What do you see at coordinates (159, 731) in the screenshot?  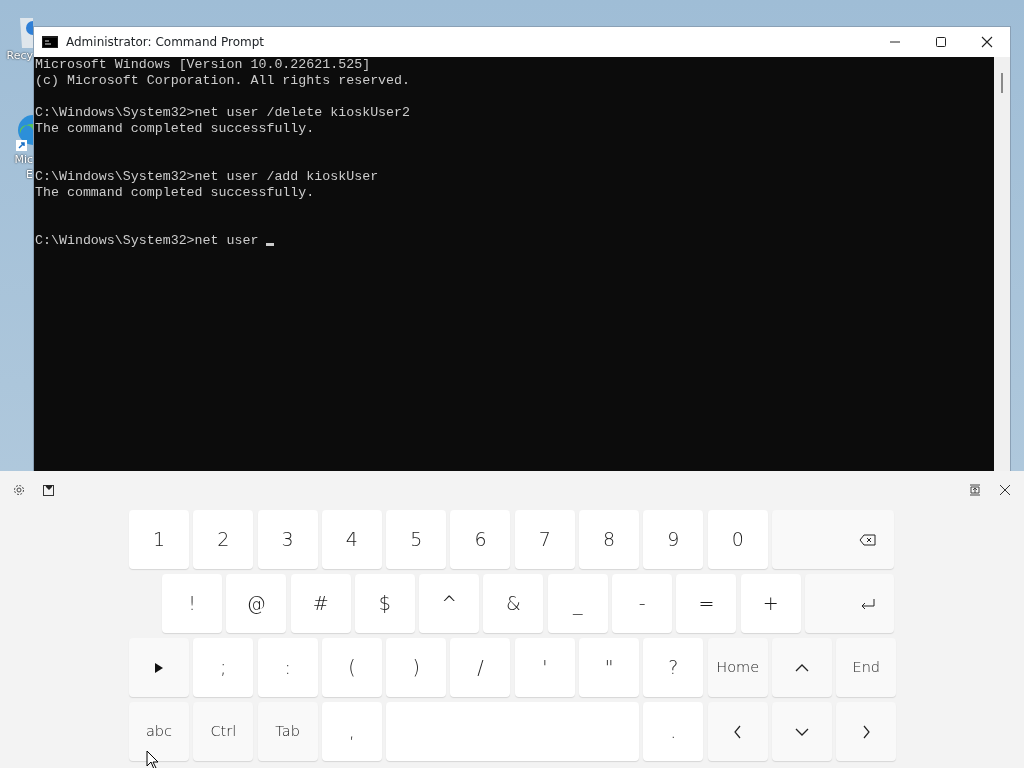 I see `keyboard-key: abc` at bounding box center [159, 731].